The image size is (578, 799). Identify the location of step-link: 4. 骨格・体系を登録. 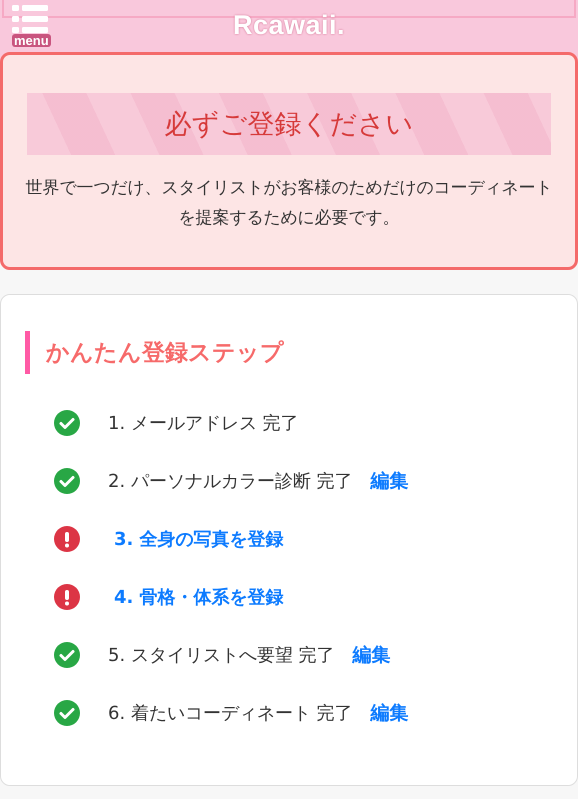
(199, 597).